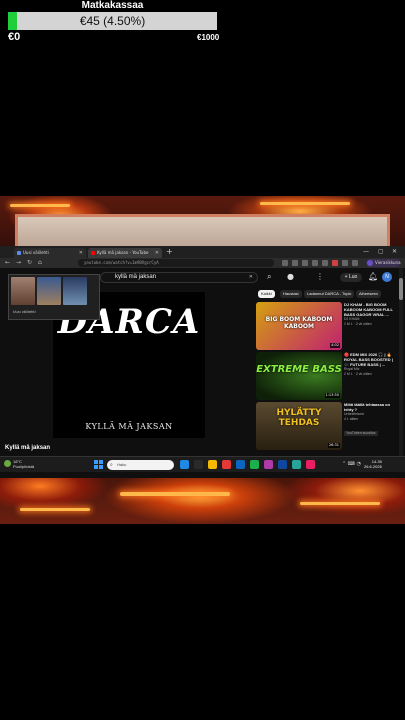  Describe the element at coordinates (98, 464) in the screenshot. I see `start-button` at that location.